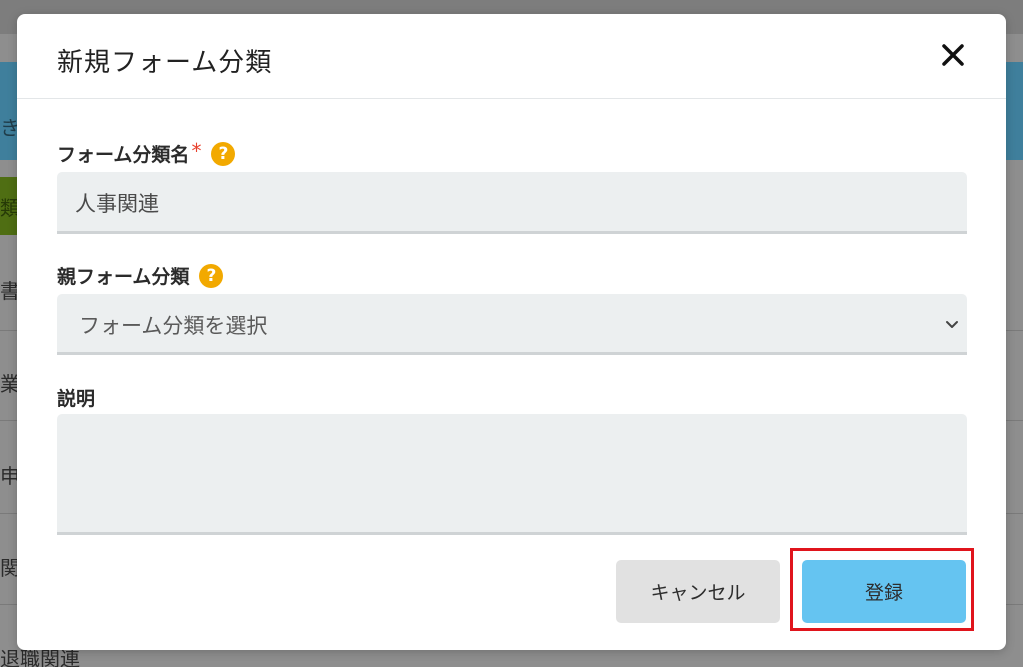  Describe the element at coordinates (123, 155) in the screenshot. I see `category-name-label: フォーム分類名` at that location.